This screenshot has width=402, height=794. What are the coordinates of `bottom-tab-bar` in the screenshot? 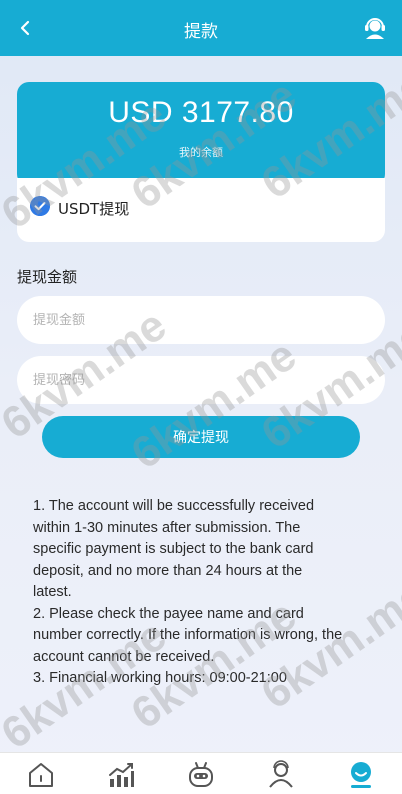 It's located at (201, 773).